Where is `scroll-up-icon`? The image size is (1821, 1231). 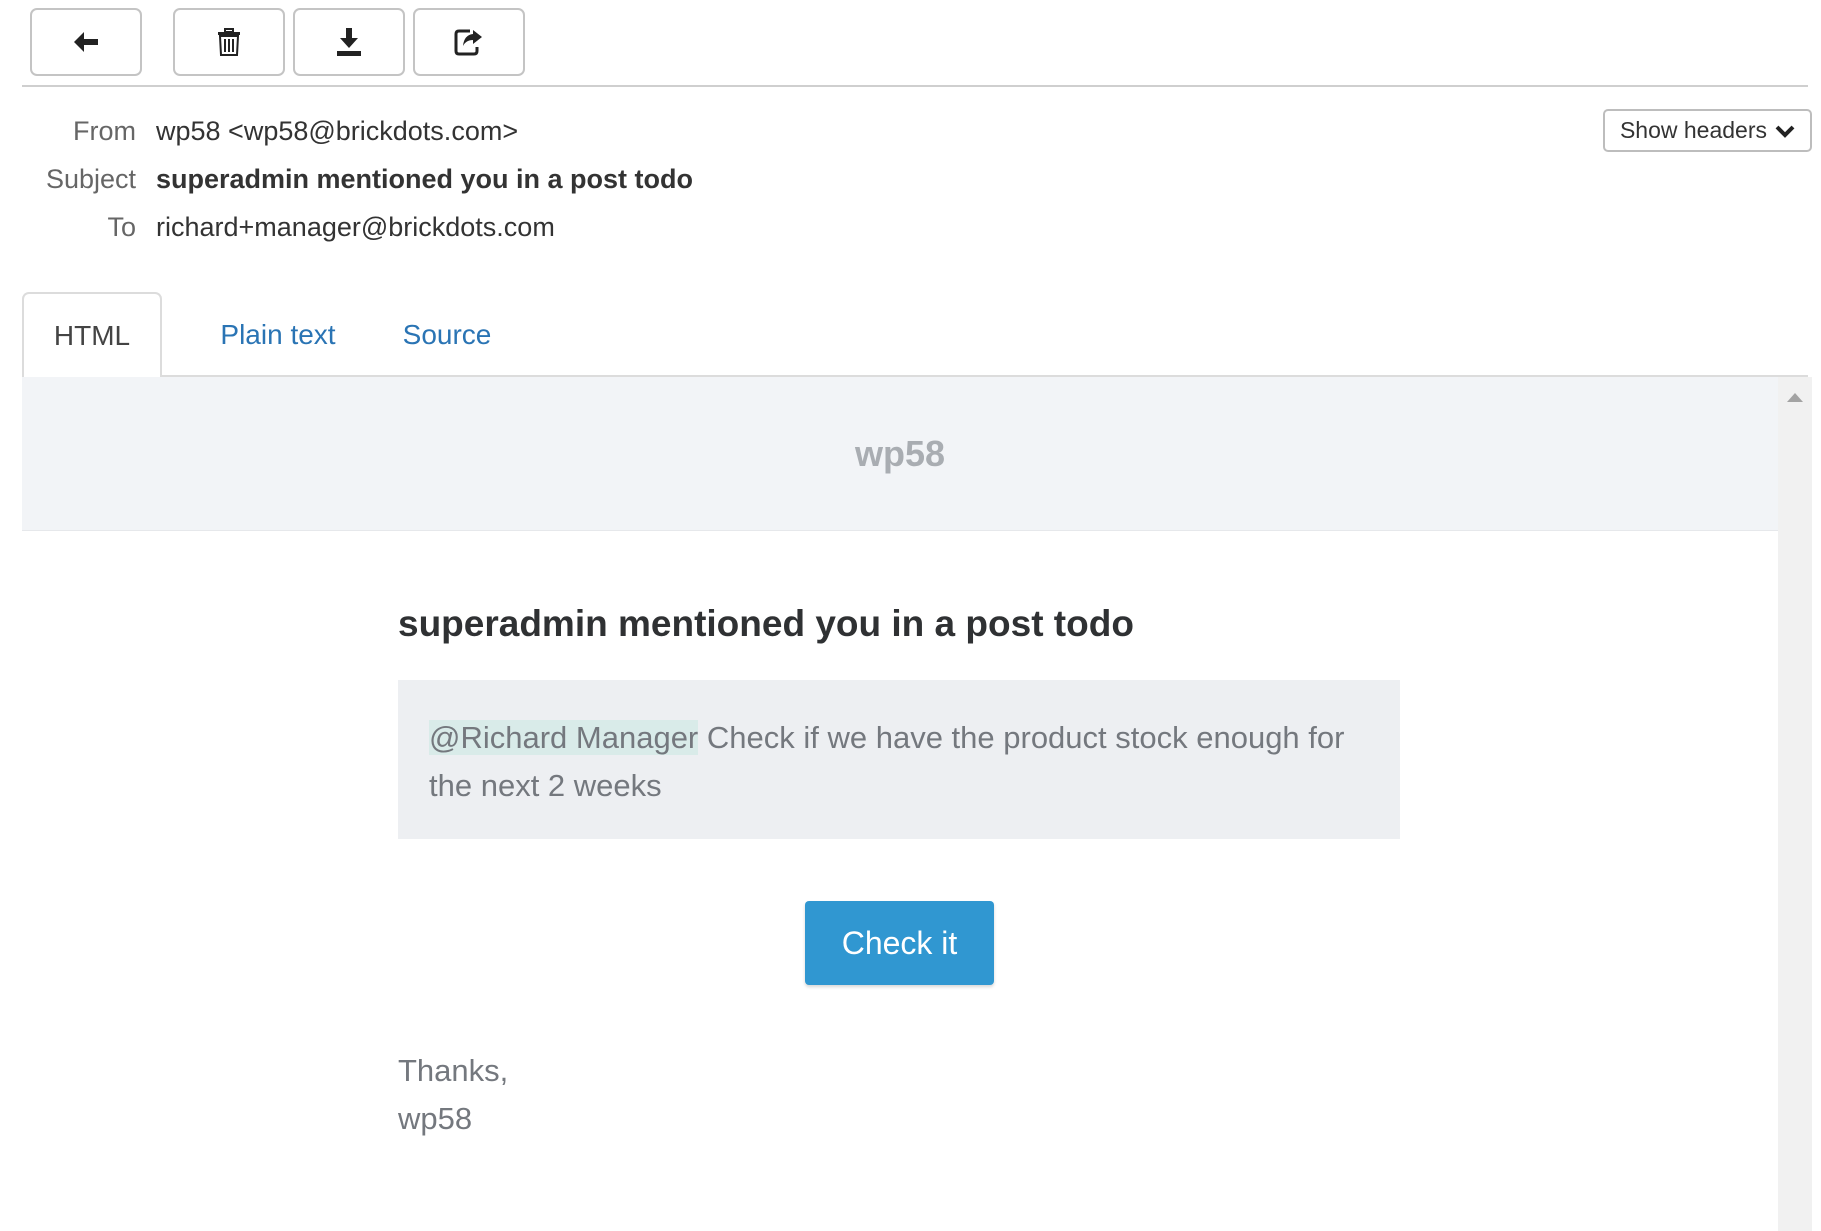
scroll-up-icon is located at coordinates (1795, 397).